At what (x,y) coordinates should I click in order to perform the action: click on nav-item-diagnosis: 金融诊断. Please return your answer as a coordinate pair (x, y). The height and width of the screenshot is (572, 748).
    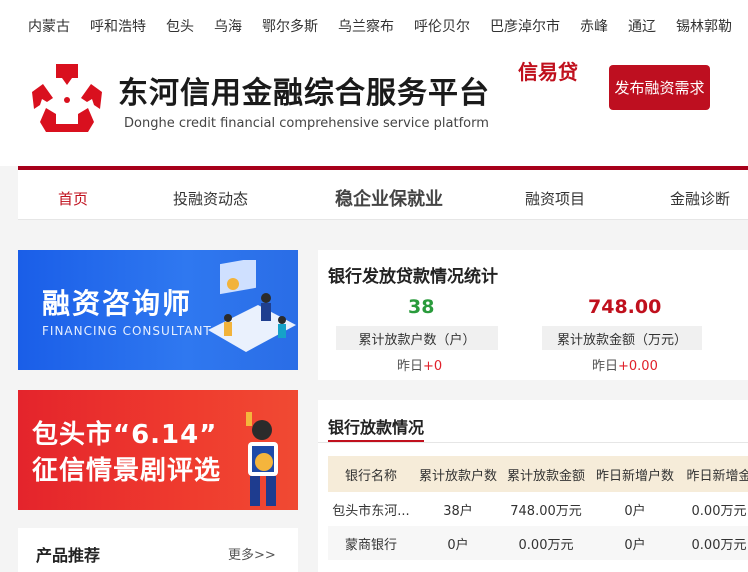
    Looking at the image, I should click on (700, 198).